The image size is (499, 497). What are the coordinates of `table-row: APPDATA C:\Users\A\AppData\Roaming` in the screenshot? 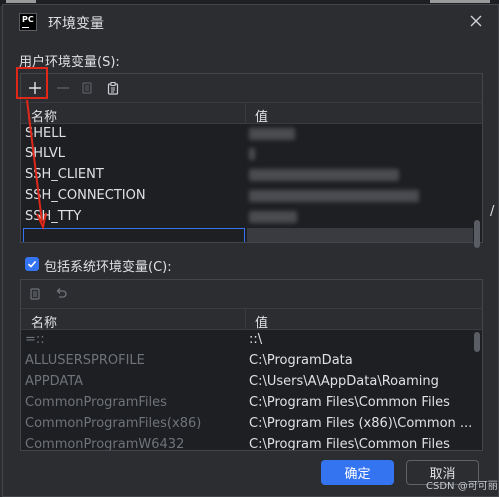 It's located at (251, 382).